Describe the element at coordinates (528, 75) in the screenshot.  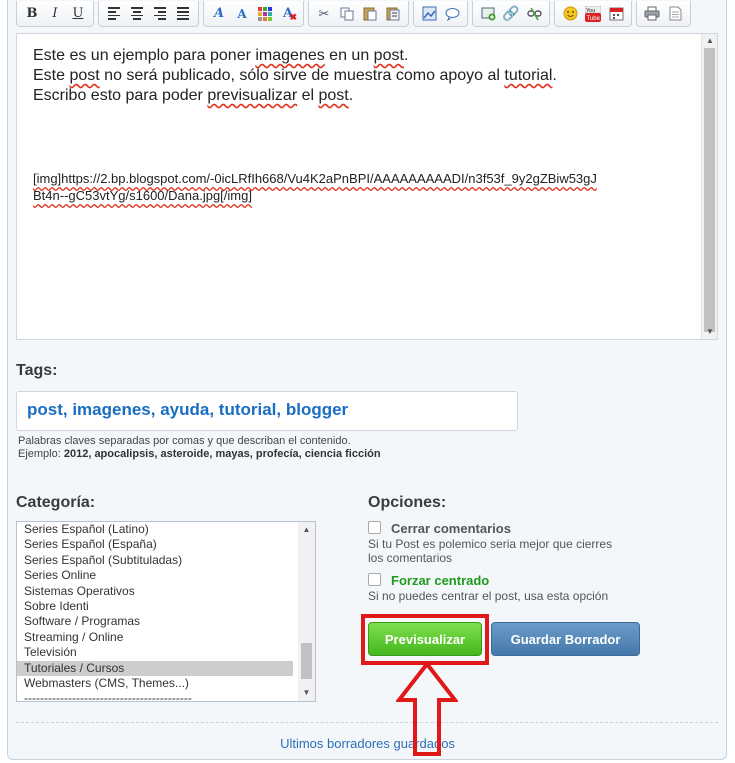
I see `spellcheck-word: tutorial` at that location.